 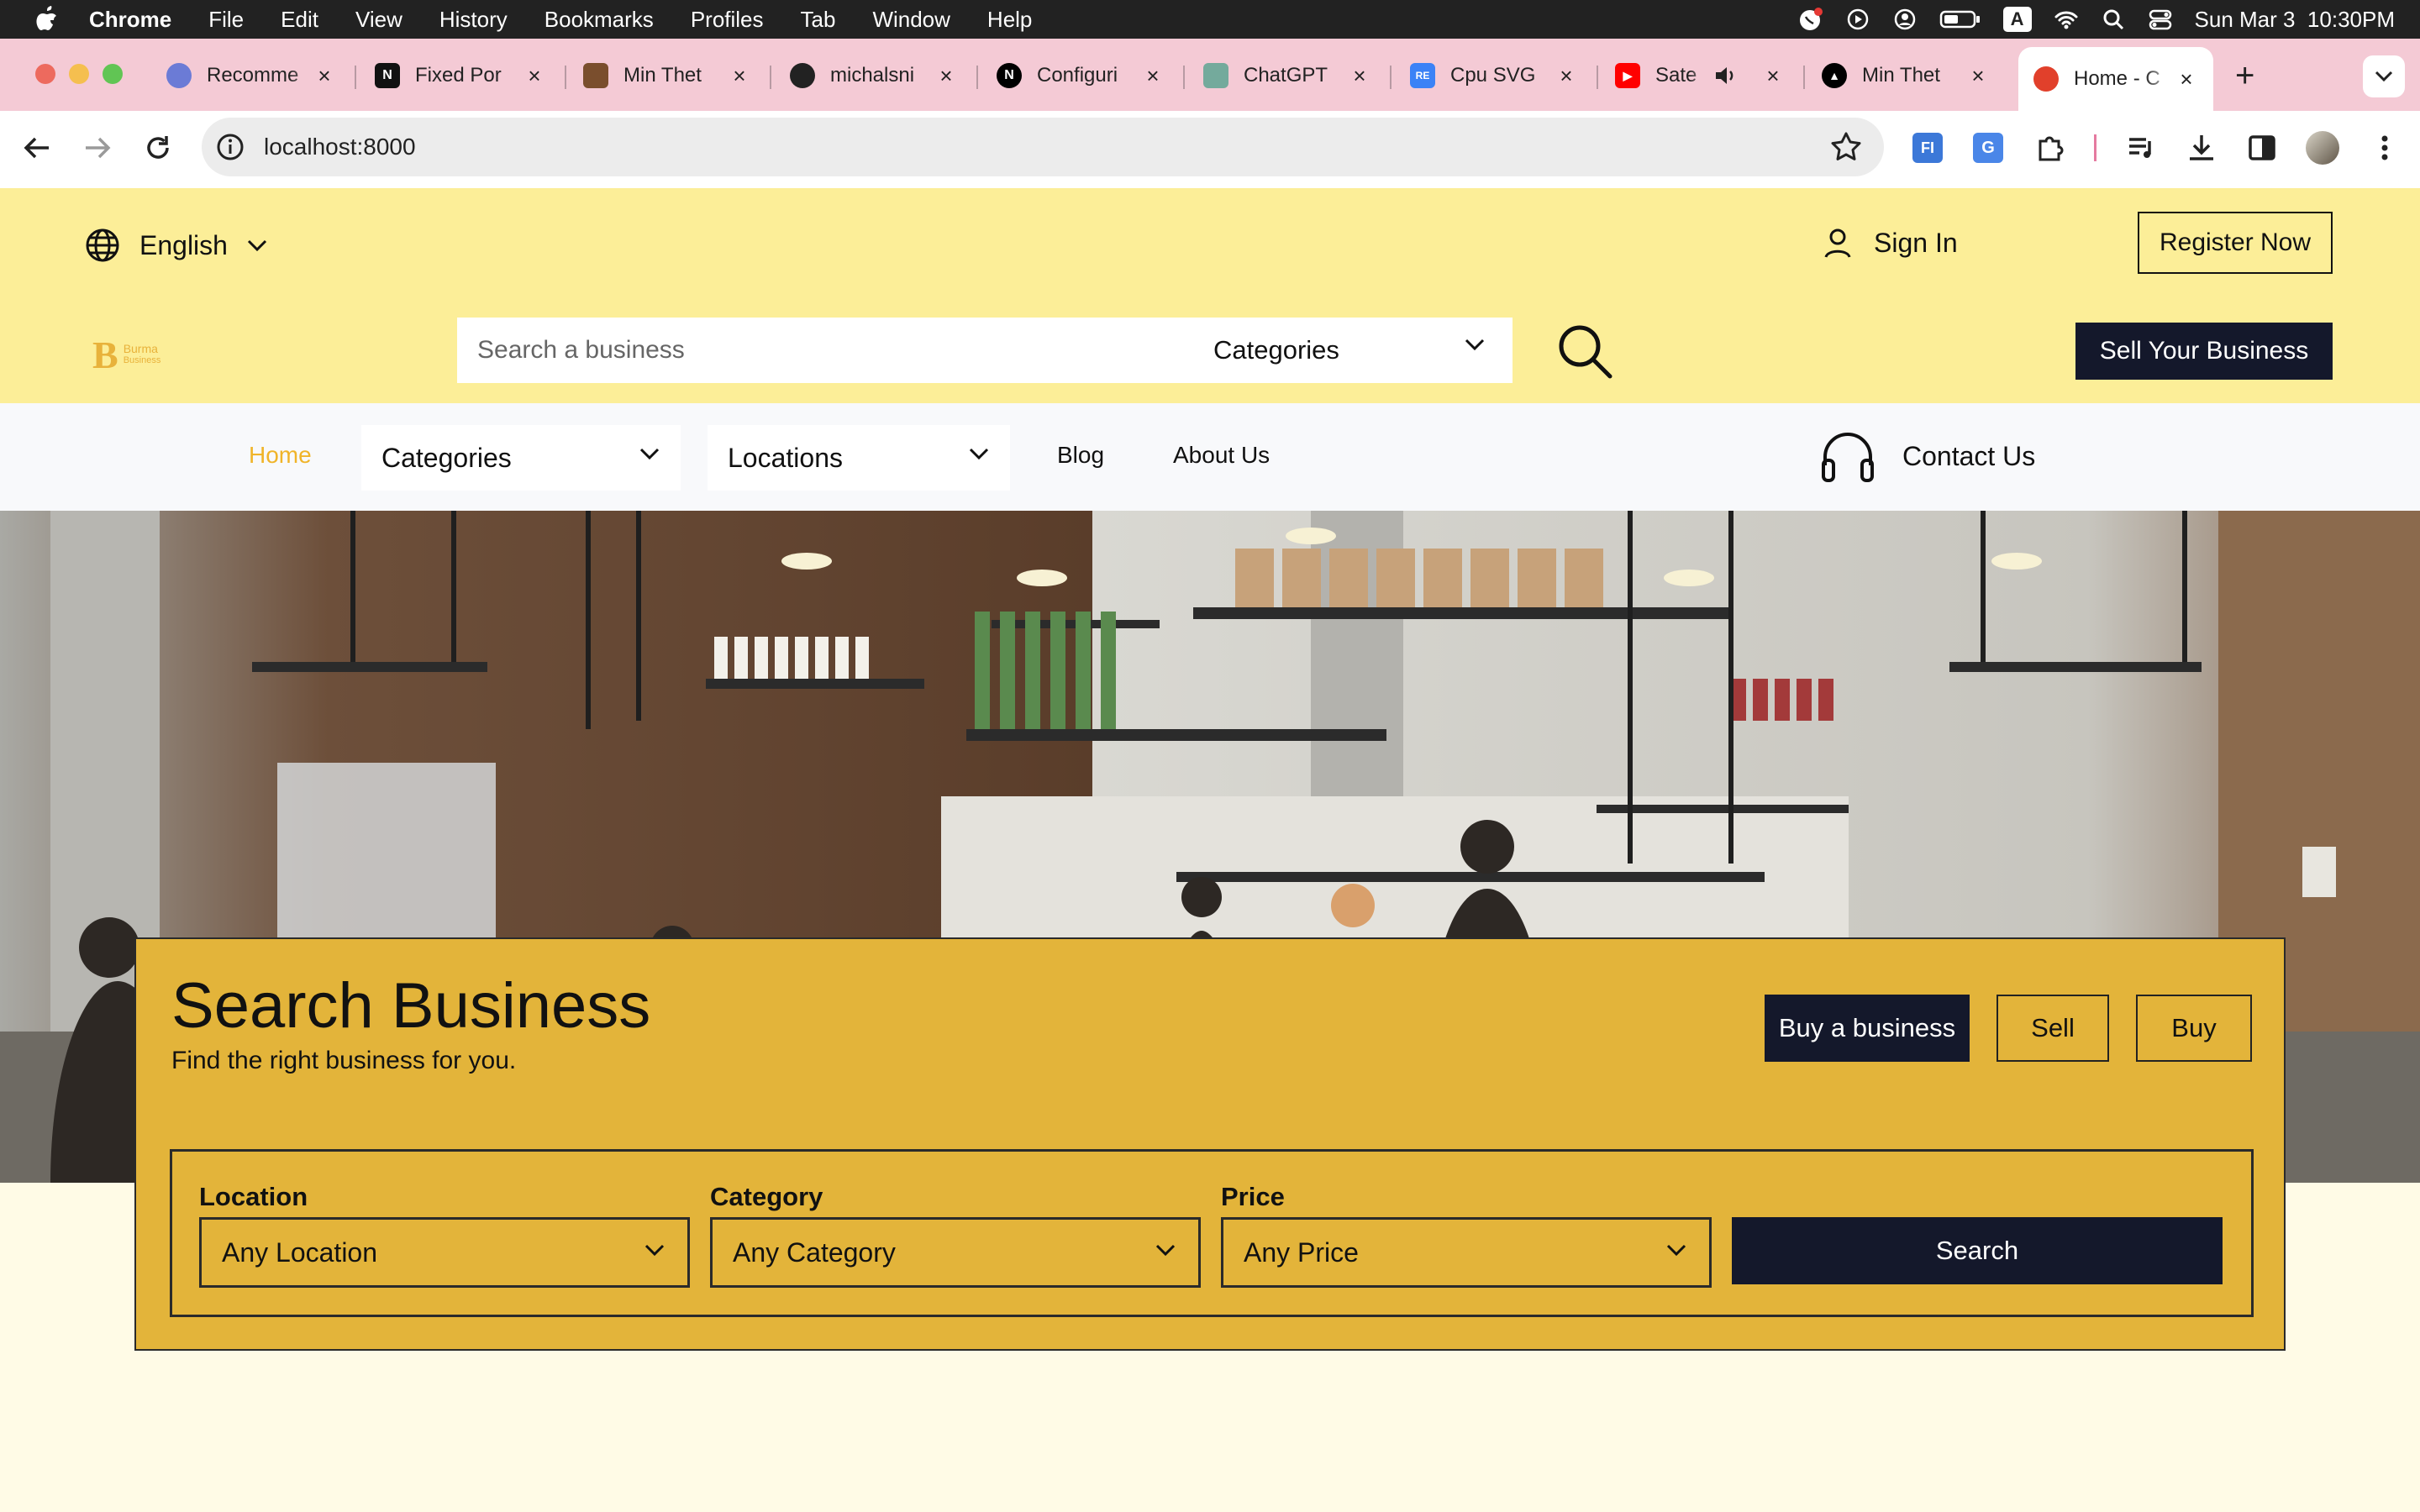 What do you see at coordinates (1905, 19) in the screenshot?
I see `user-status-icon` at bounding box center [1905, 19].